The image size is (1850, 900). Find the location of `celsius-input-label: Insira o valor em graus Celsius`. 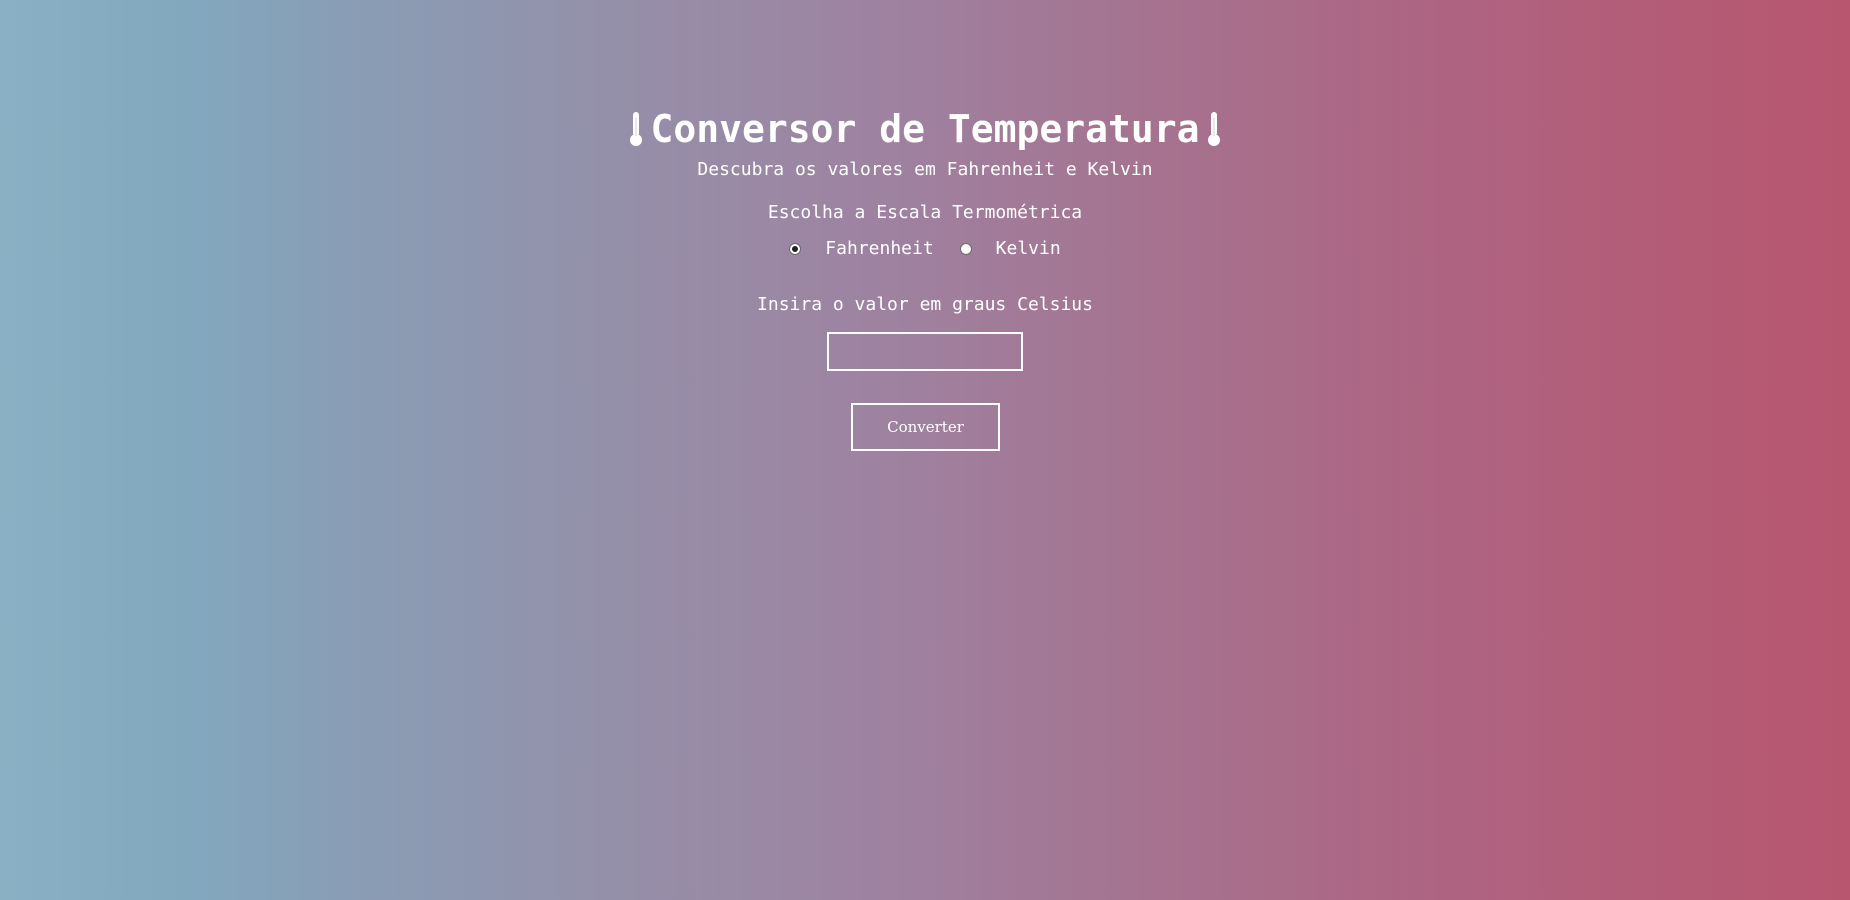

celsius-input-label: Insira o valor em graus Celsius is located at coordinates (925, 304).